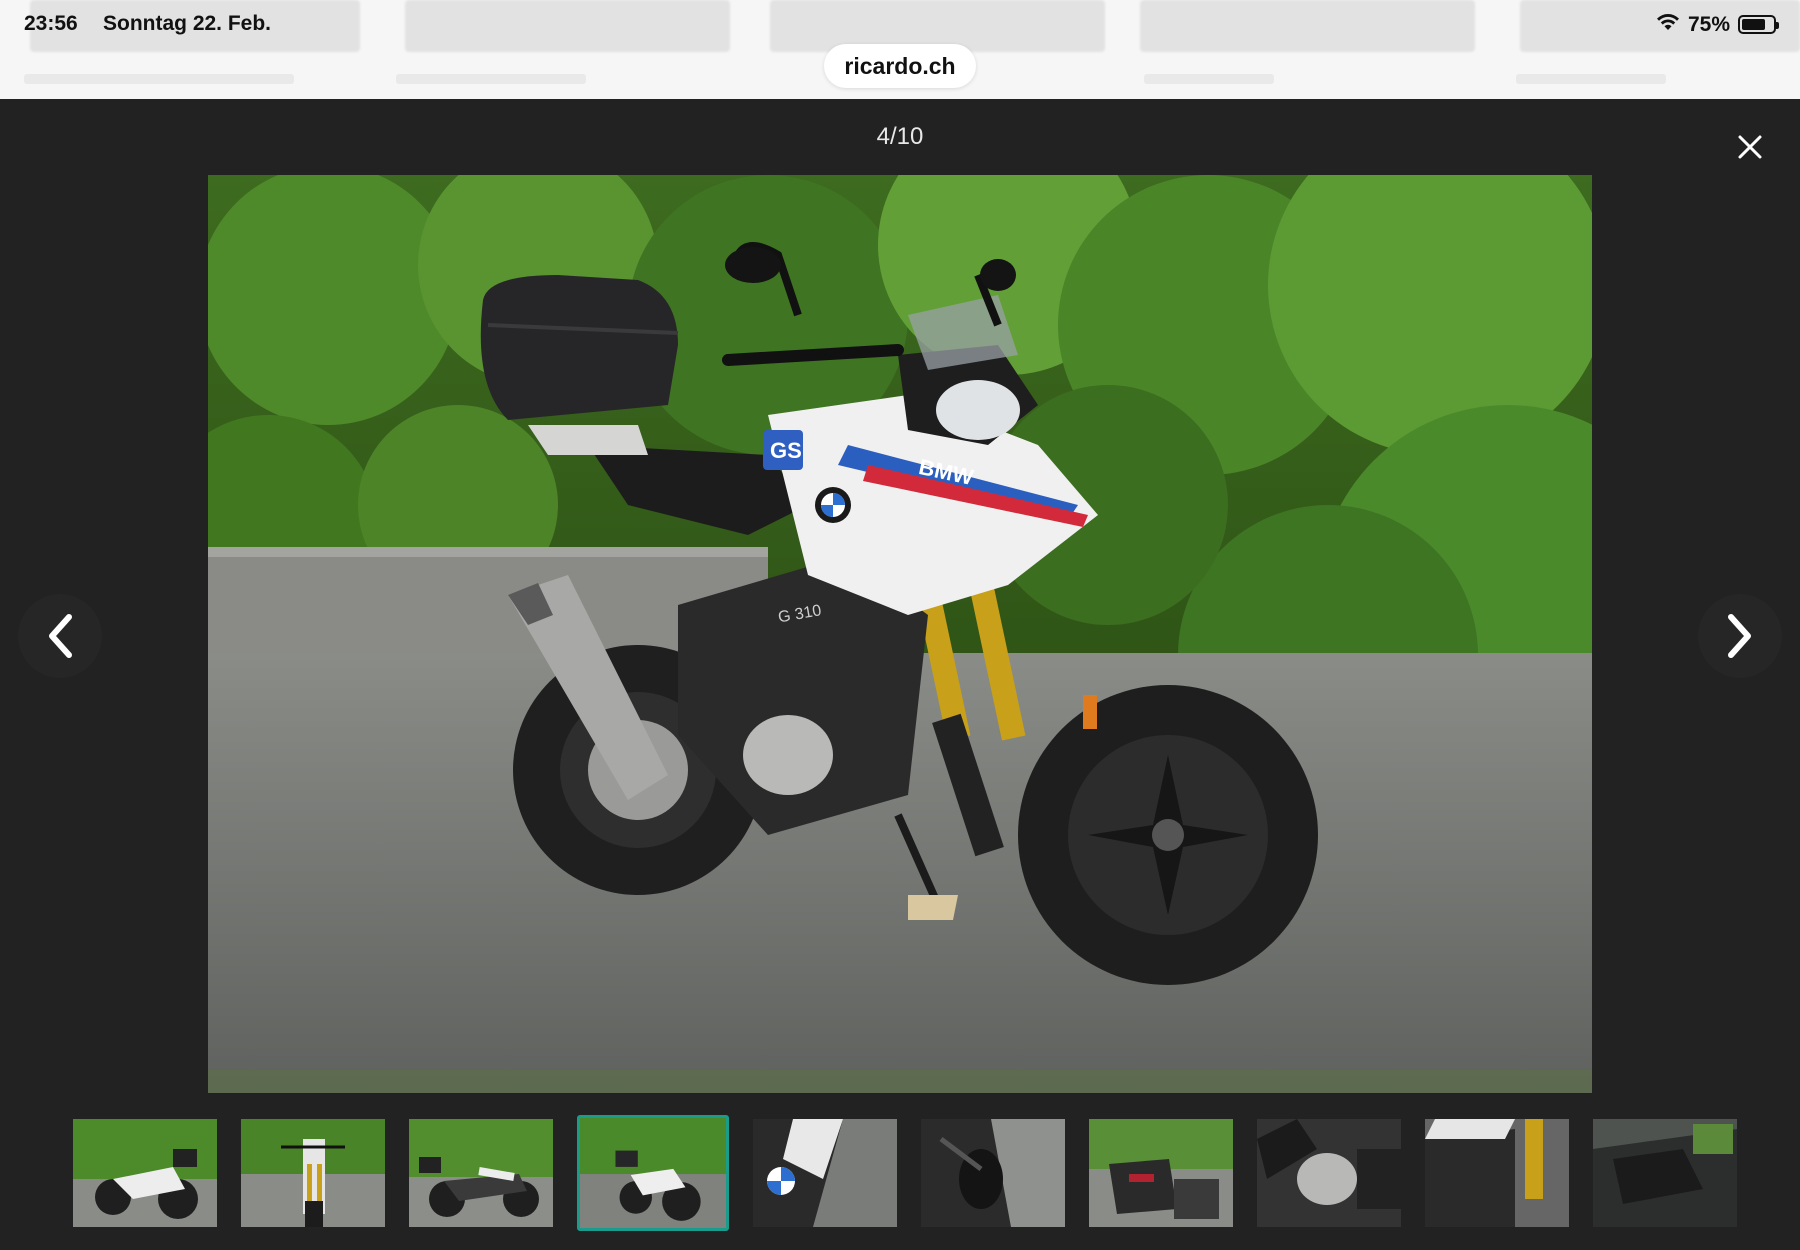 This screenshot has width=1800, height=1250. What do you see at coordinates (51, 23) in the screenshot?
I see `status-time: 23:56` at bounding box center [51, 23].